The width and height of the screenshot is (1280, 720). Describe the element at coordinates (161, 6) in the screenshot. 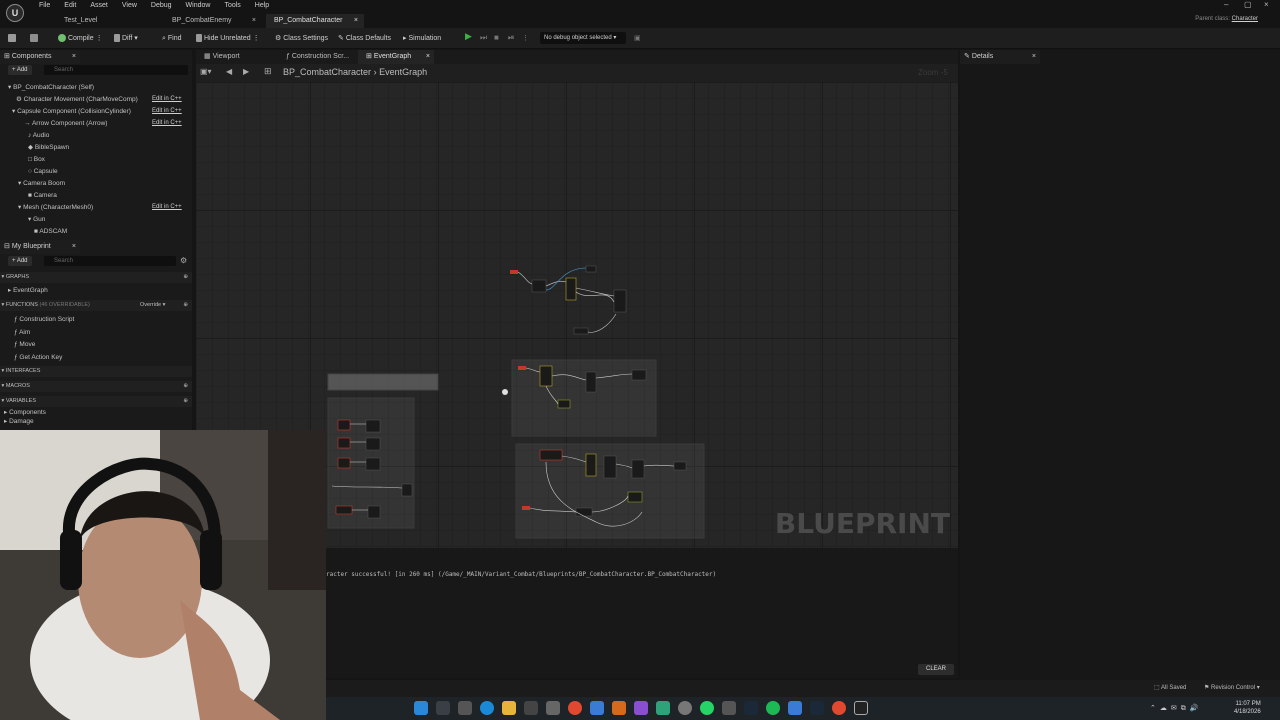

I see `menu-debug: Debug` at that location.